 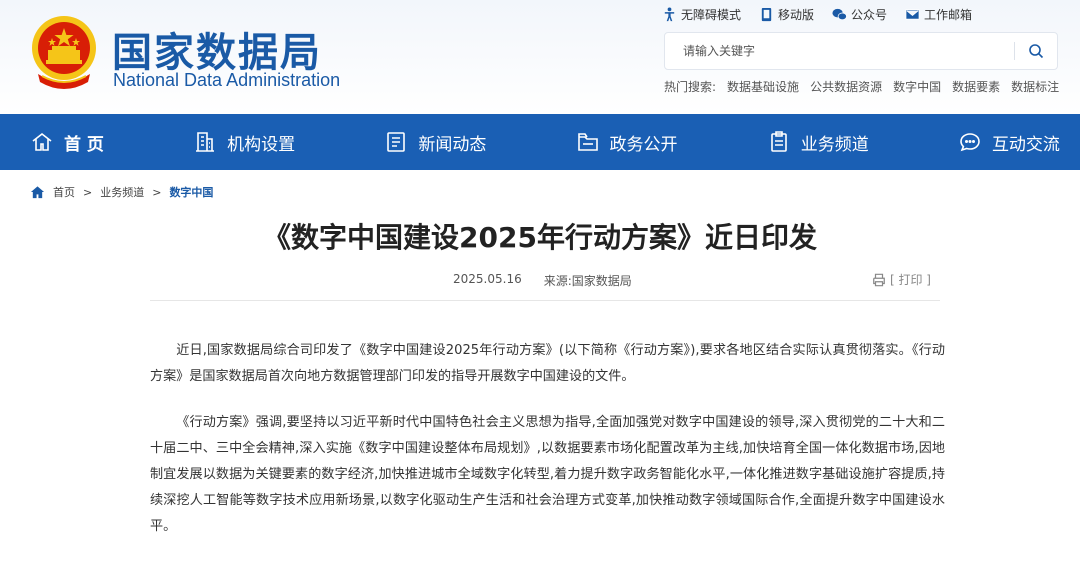 I want to click on wechat-label: 公众号, so click(x=869, y=15).